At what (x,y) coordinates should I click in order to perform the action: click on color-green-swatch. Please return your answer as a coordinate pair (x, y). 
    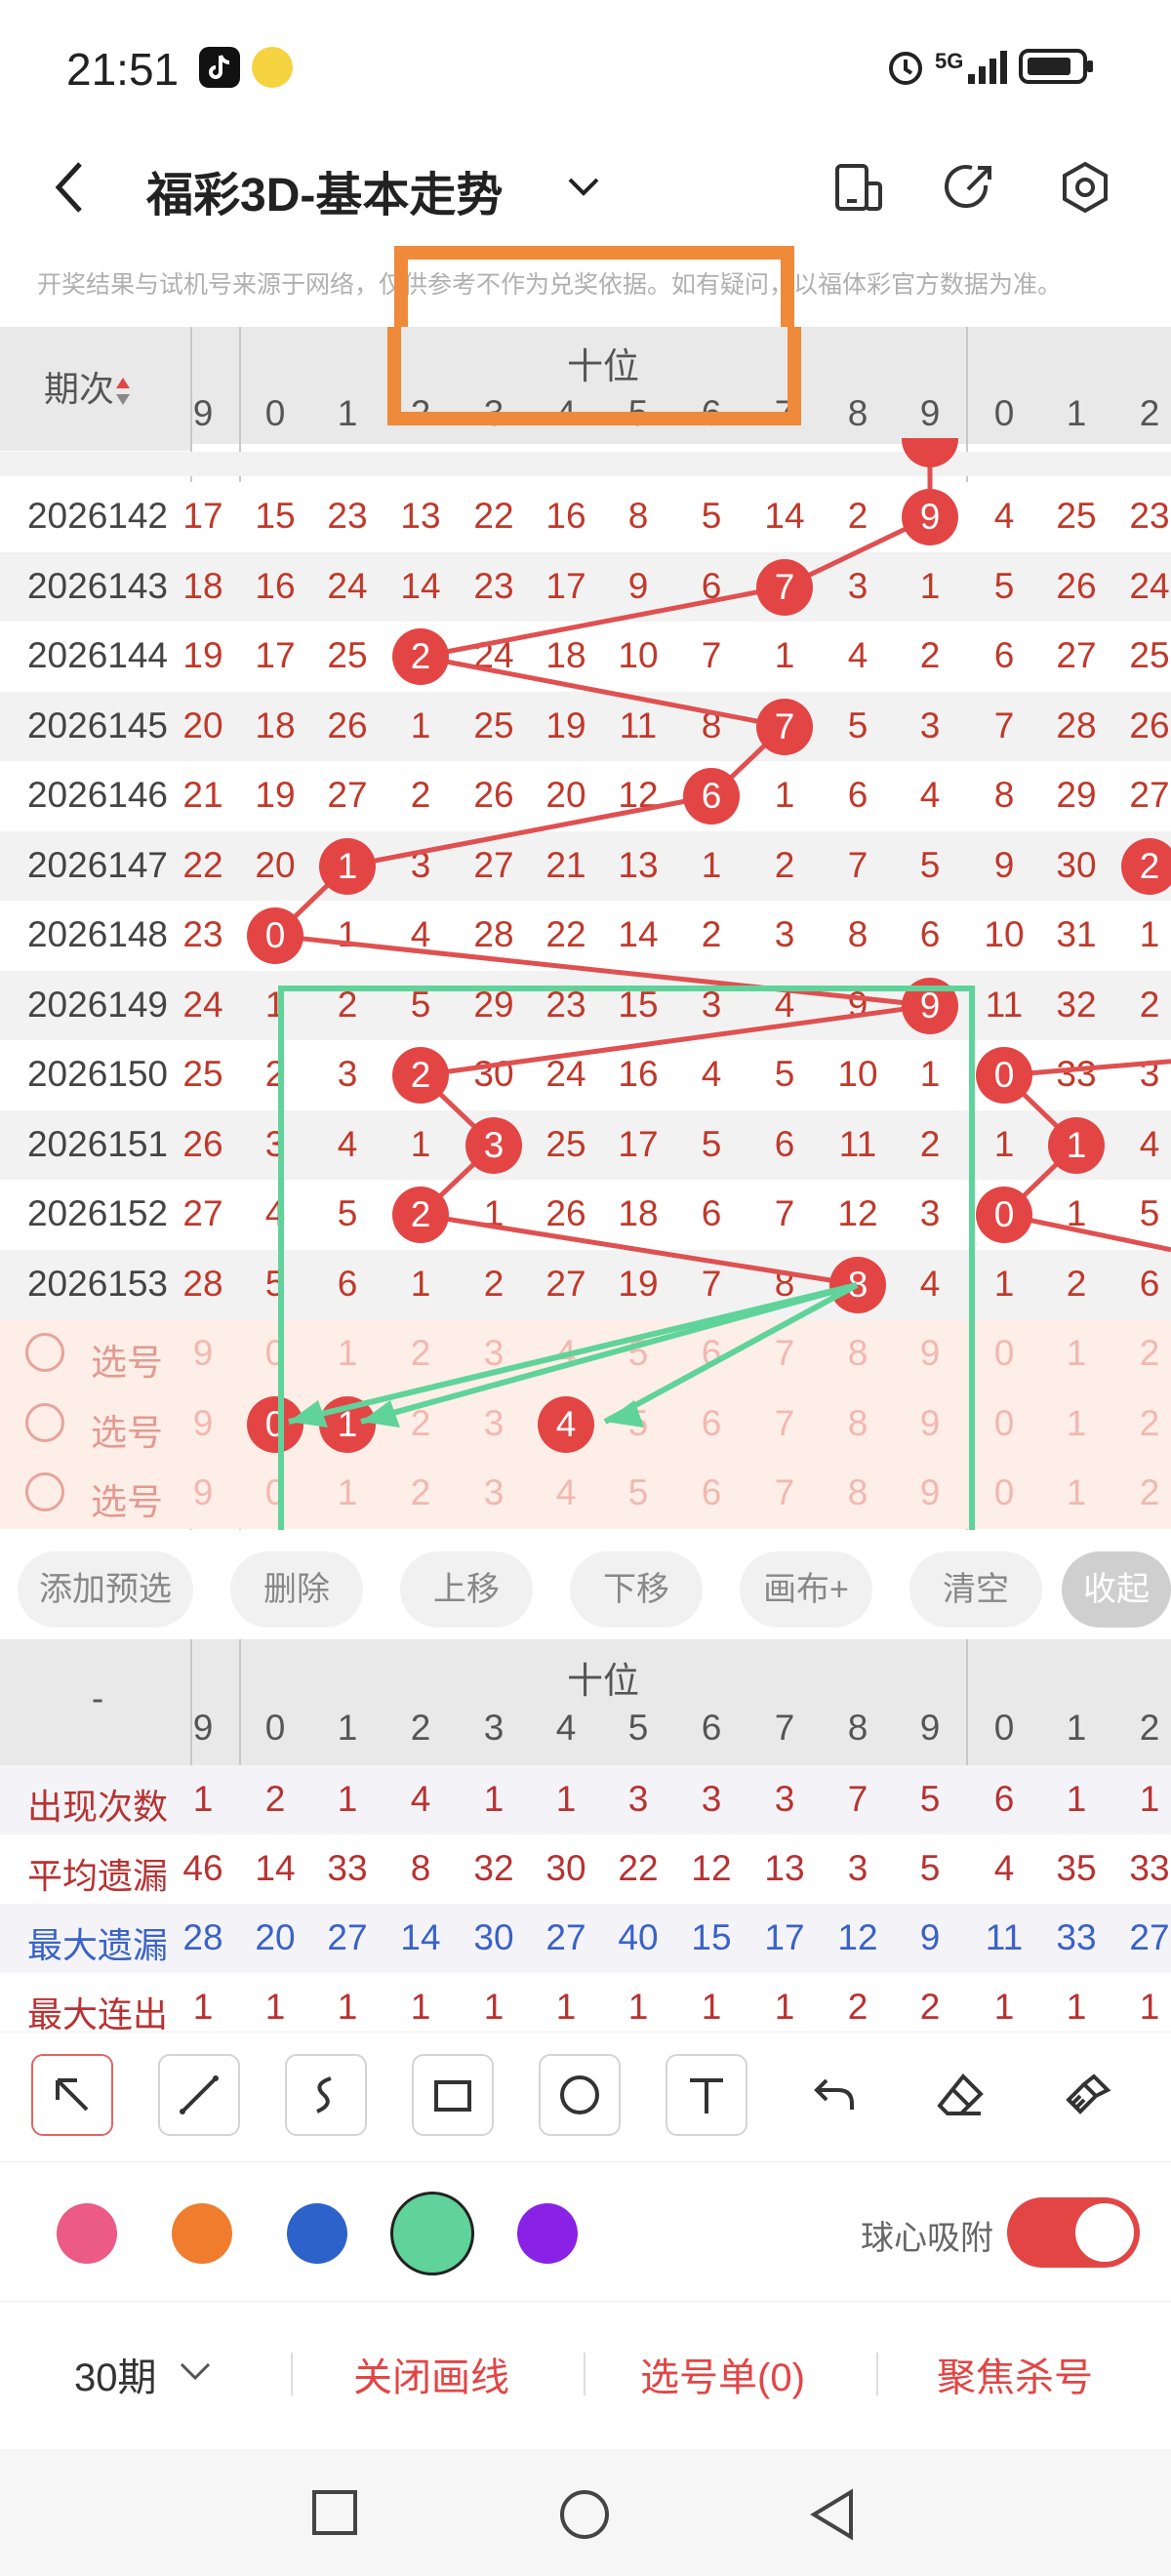
    Looking at the image, I should click on (432, 2233).